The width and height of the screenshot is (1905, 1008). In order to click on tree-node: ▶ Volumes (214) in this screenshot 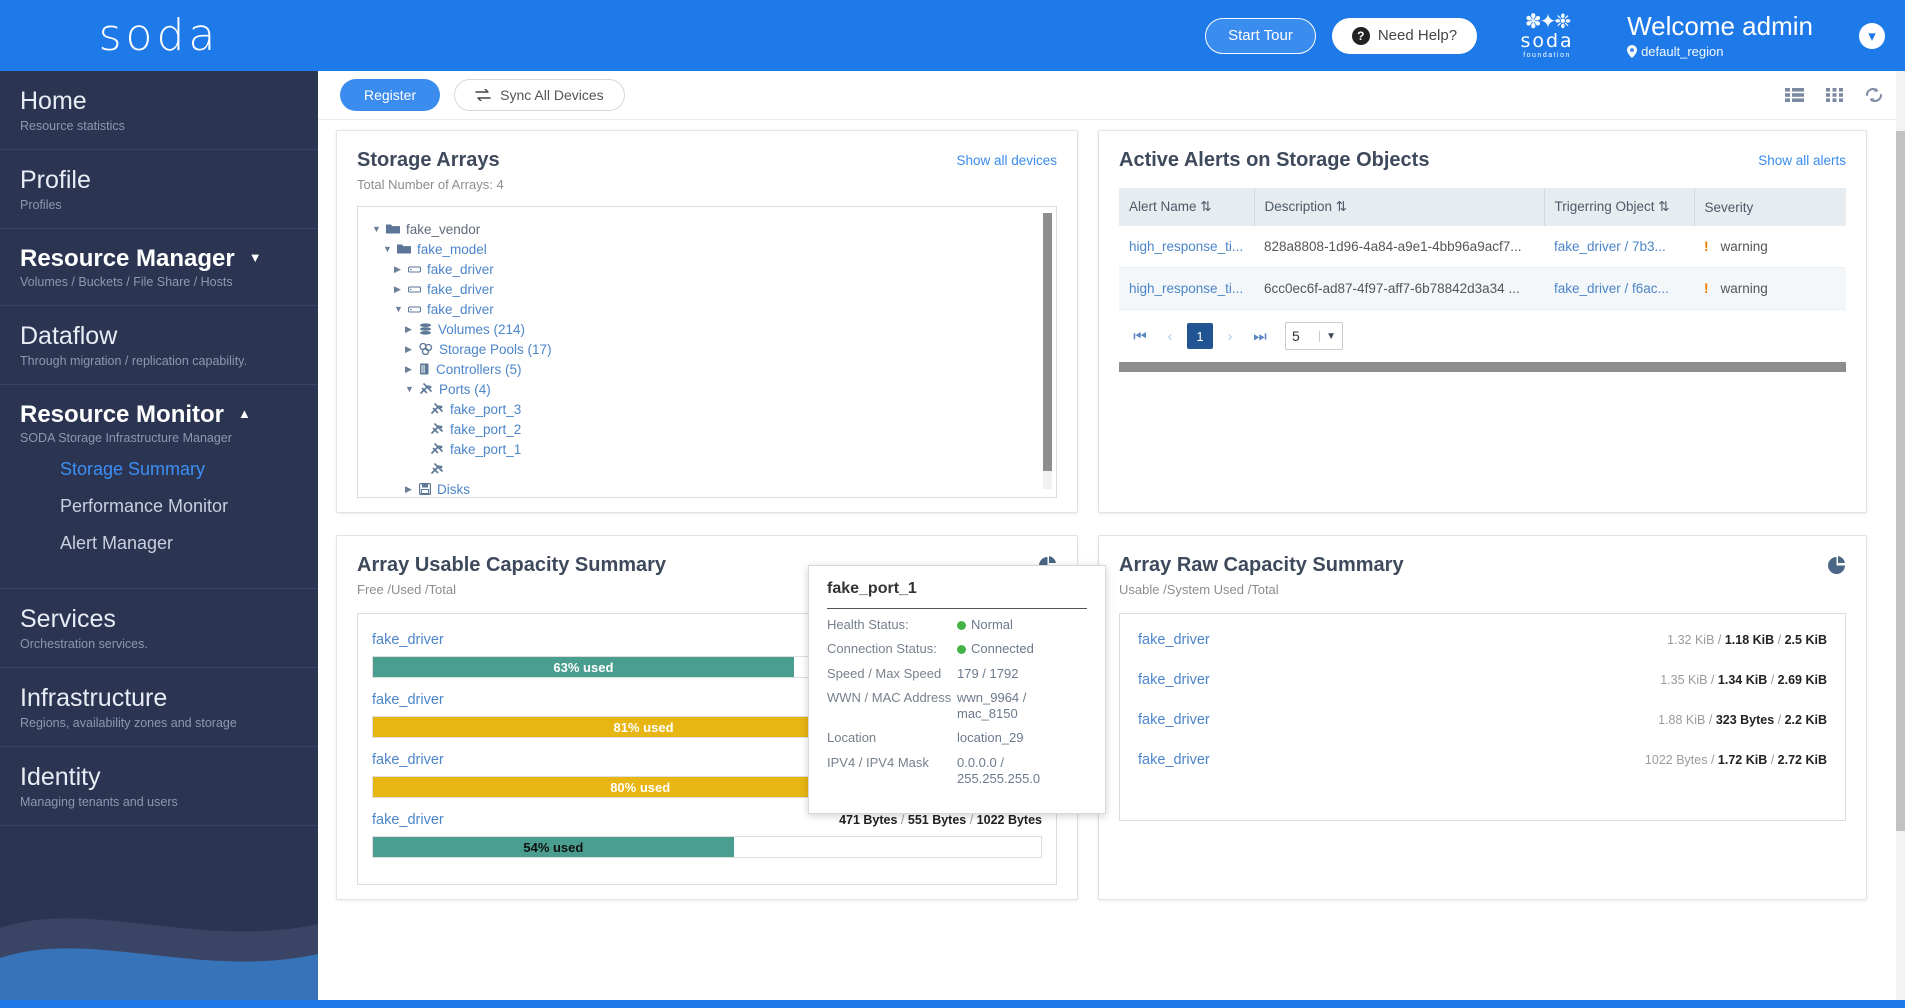, I will do `click(712, 329)`.